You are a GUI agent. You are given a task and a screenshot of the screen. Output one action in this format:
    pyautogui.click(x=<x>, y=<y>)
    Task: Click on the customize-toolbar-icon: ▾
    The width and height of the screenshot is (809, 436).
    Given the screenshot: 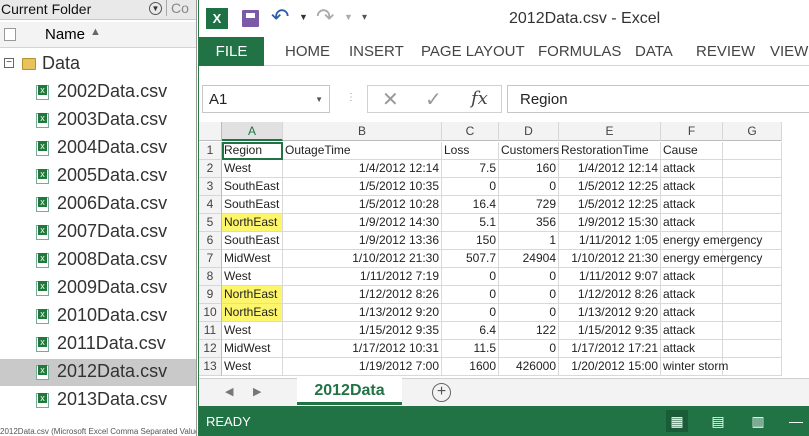 What is the action you would take?
    pyautogui.click(x=364, y=17)
    